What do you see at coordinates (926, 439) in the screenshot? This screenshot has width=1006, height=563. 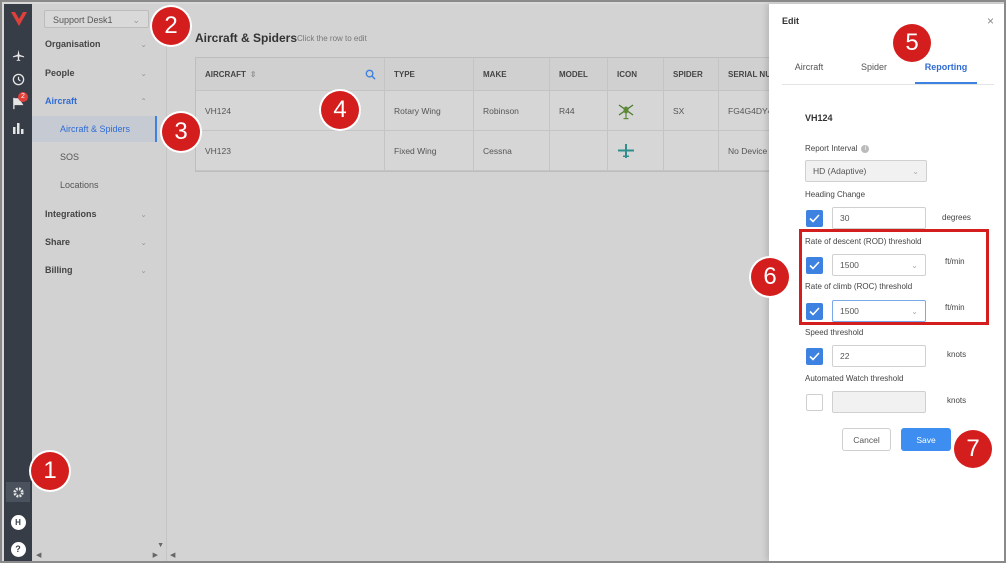 I see `save-button: Save` at bounding box center [926, 439].